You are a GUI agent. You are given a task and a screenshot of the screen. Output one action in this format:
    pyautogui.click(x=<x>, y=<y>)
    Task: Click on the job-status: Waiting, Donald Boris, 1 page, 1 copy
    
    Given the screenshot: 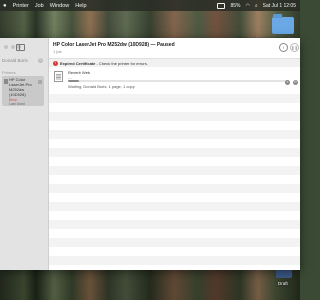 What is the action you would take?
    pyautogui.click(x=101, y=86)
    